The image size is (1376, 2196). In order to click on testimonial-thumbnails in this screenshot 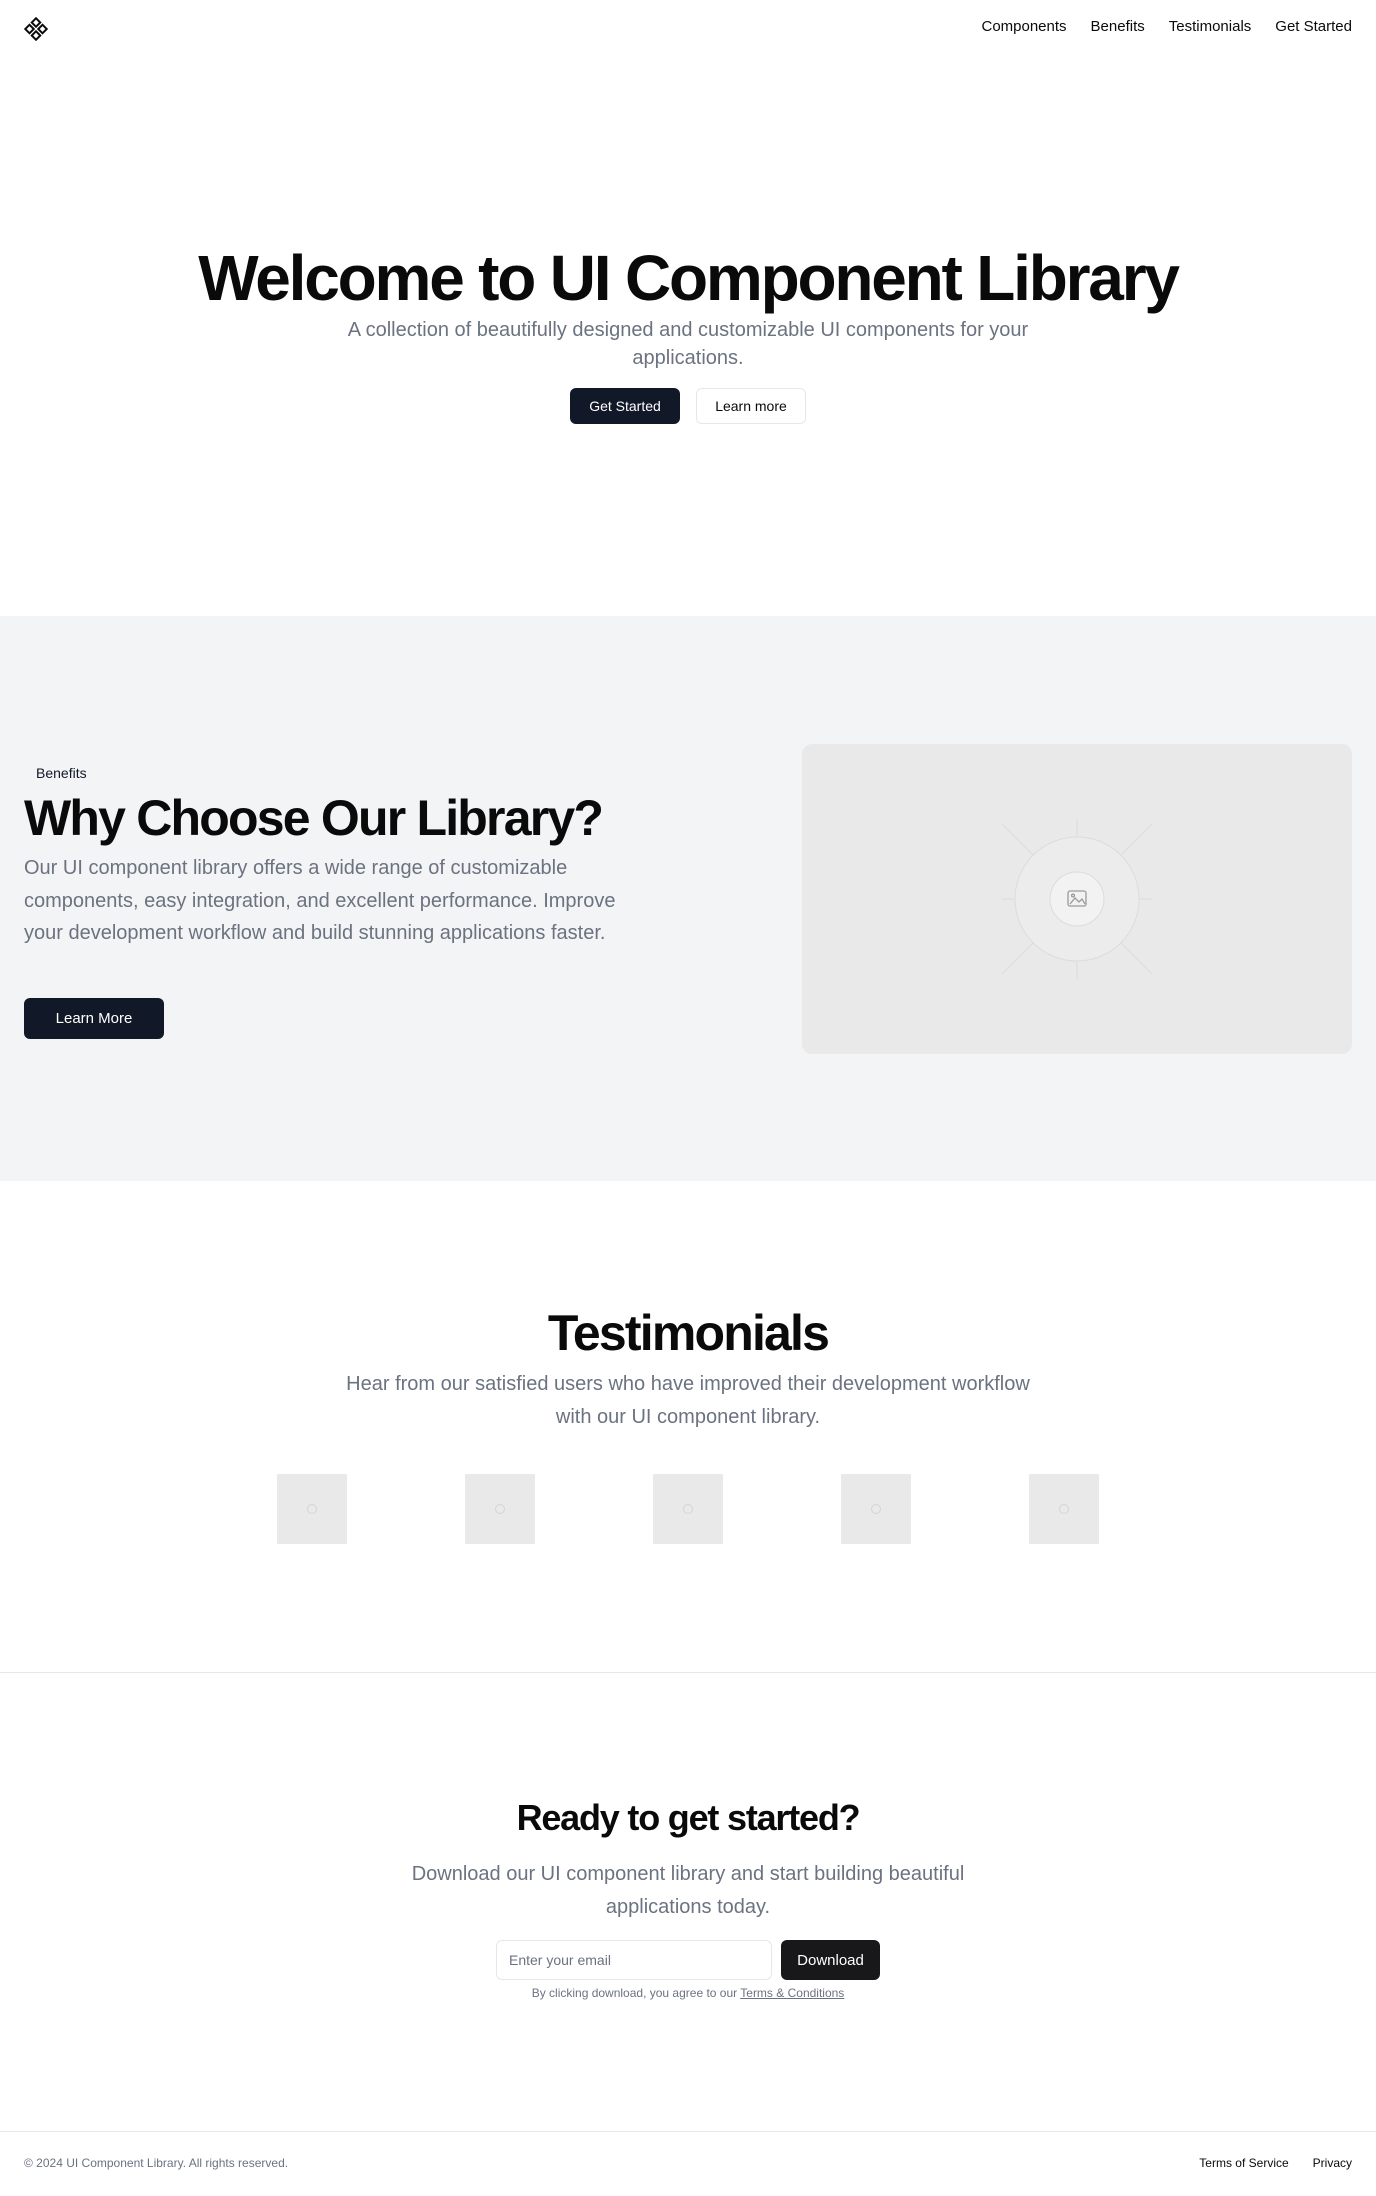, I will do `click(688, 1509)`.